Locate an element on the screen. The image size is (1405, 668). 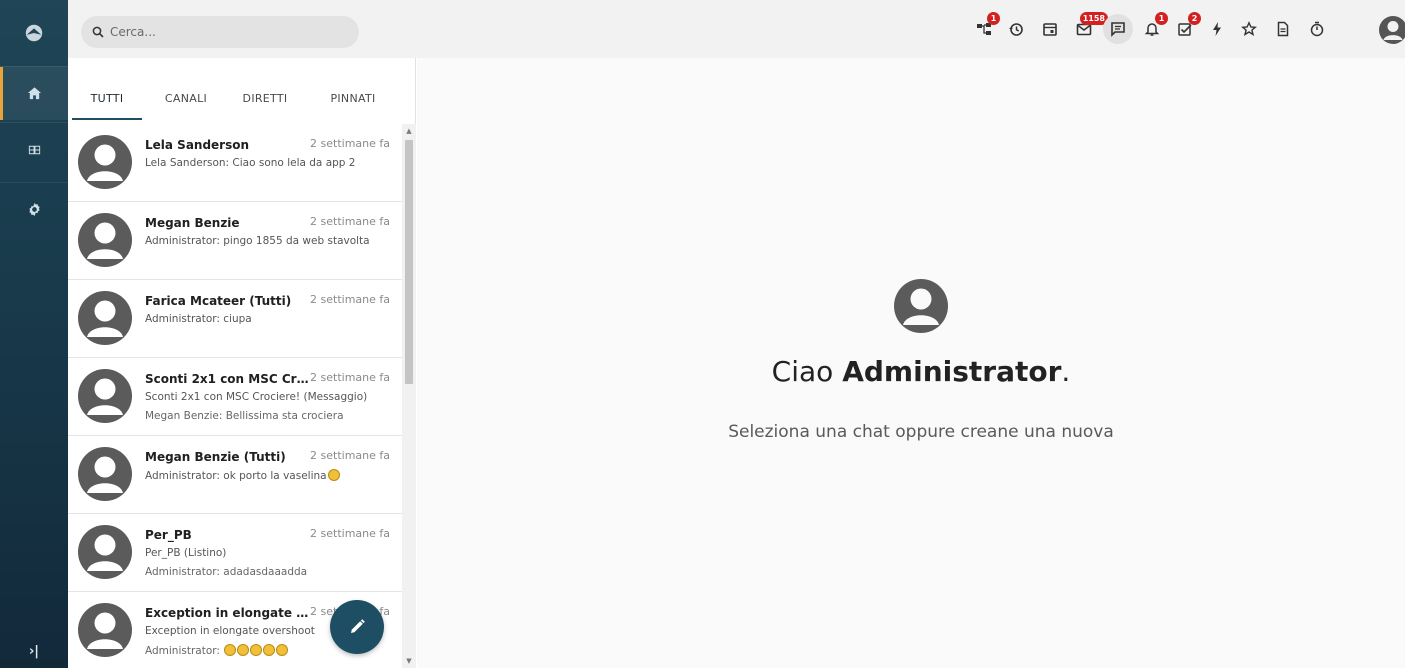
mail-button: 1158 is located at coordinates (1091, 25).